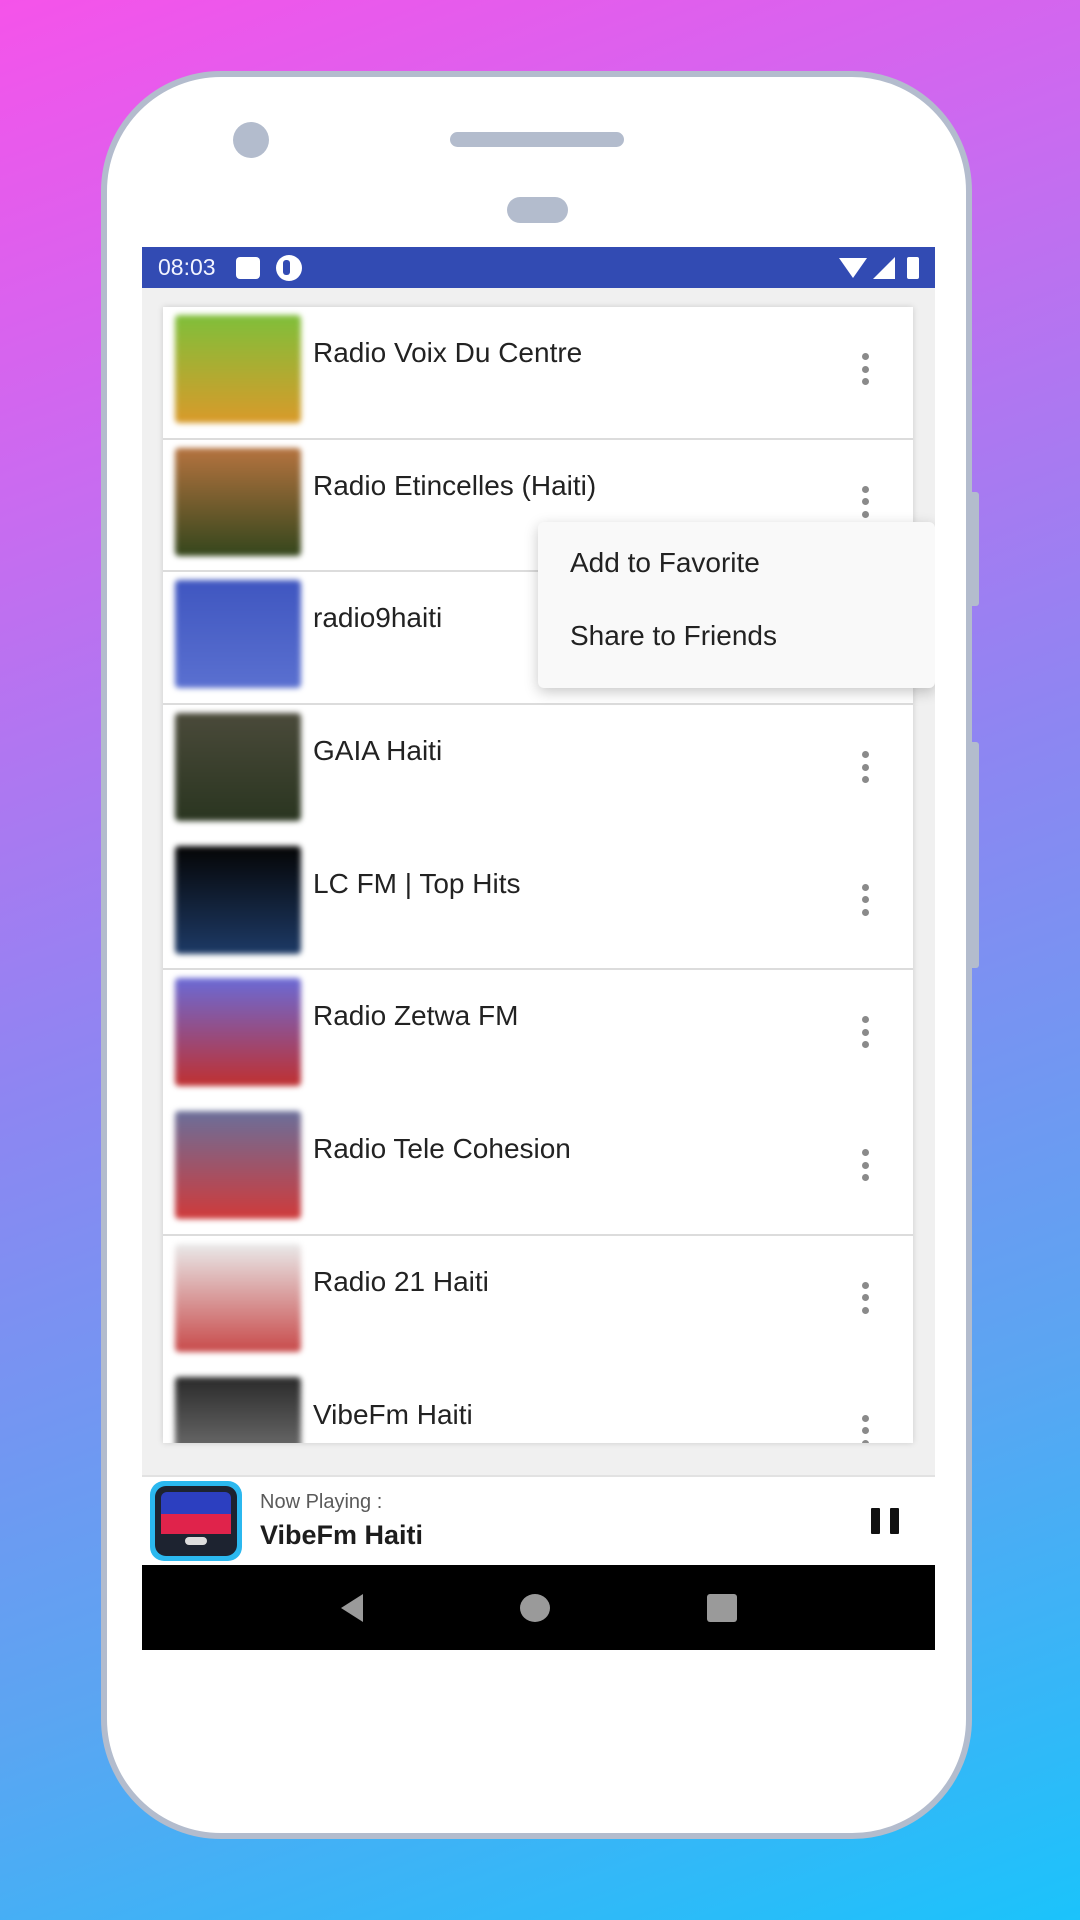  I want to click on proximity-sensor, so click(537, 210).